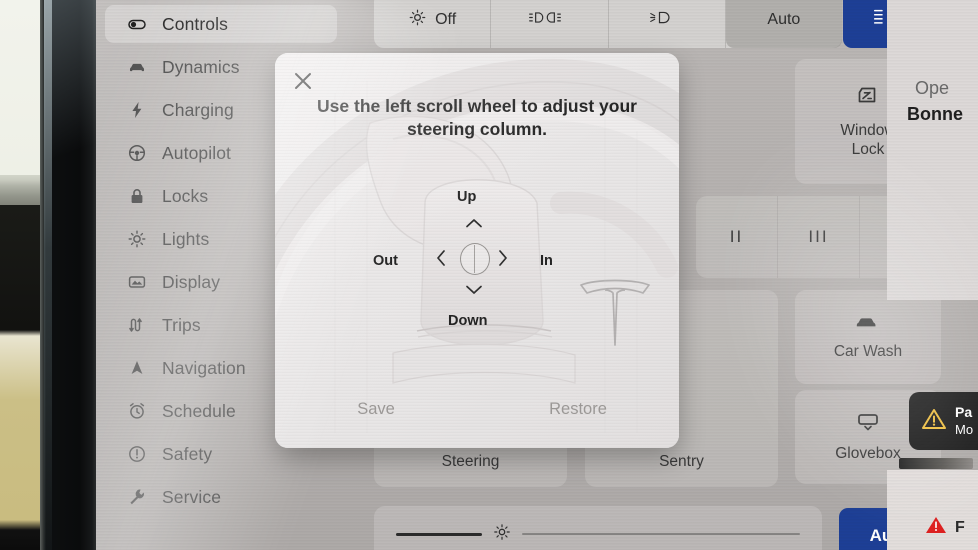 The image size is (978, 550). What do you see at coordinates (470, 461) in the screenshot?
I see `steering-tile-label: Steering` at bounding box center [470, 461].